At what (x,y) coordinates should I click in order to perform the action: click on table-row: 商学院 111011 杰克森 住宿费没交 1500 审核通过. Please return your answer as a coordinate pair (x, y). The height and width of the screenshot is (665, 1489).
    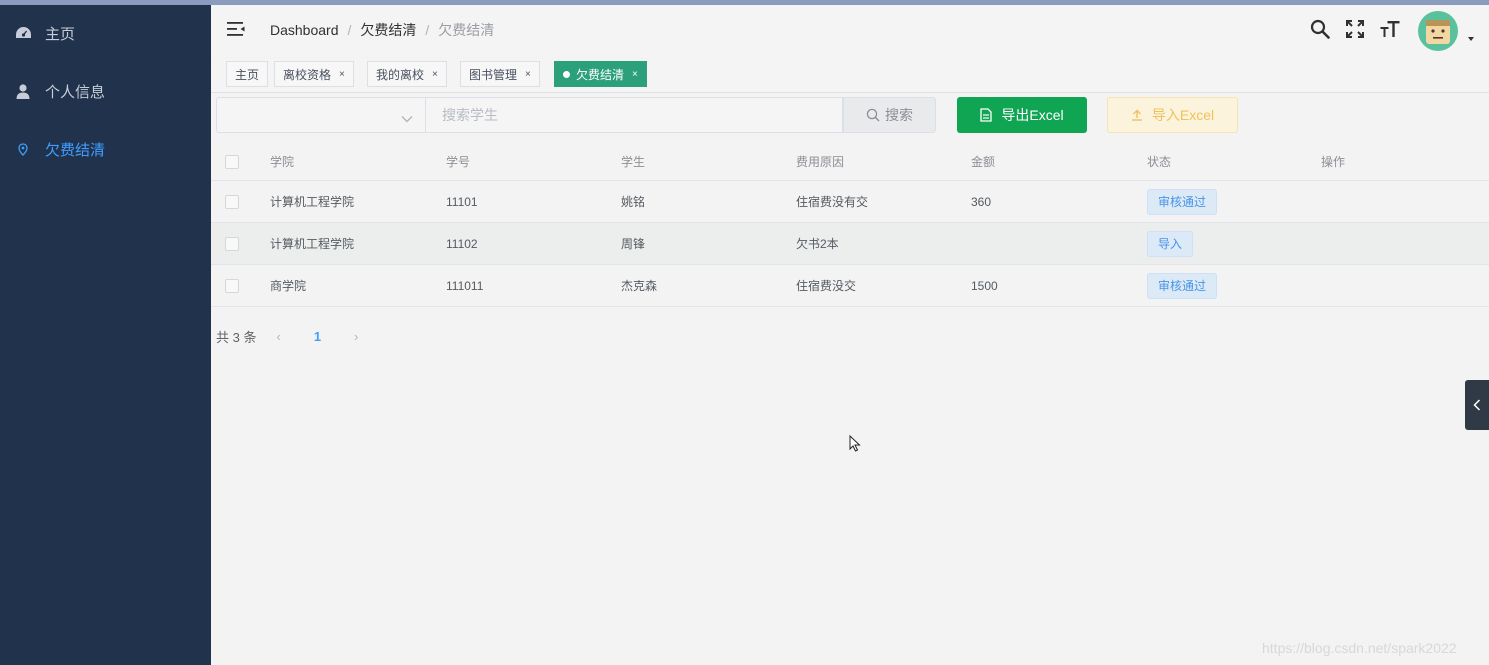
    Looking at the image, I should click on (850, 286).